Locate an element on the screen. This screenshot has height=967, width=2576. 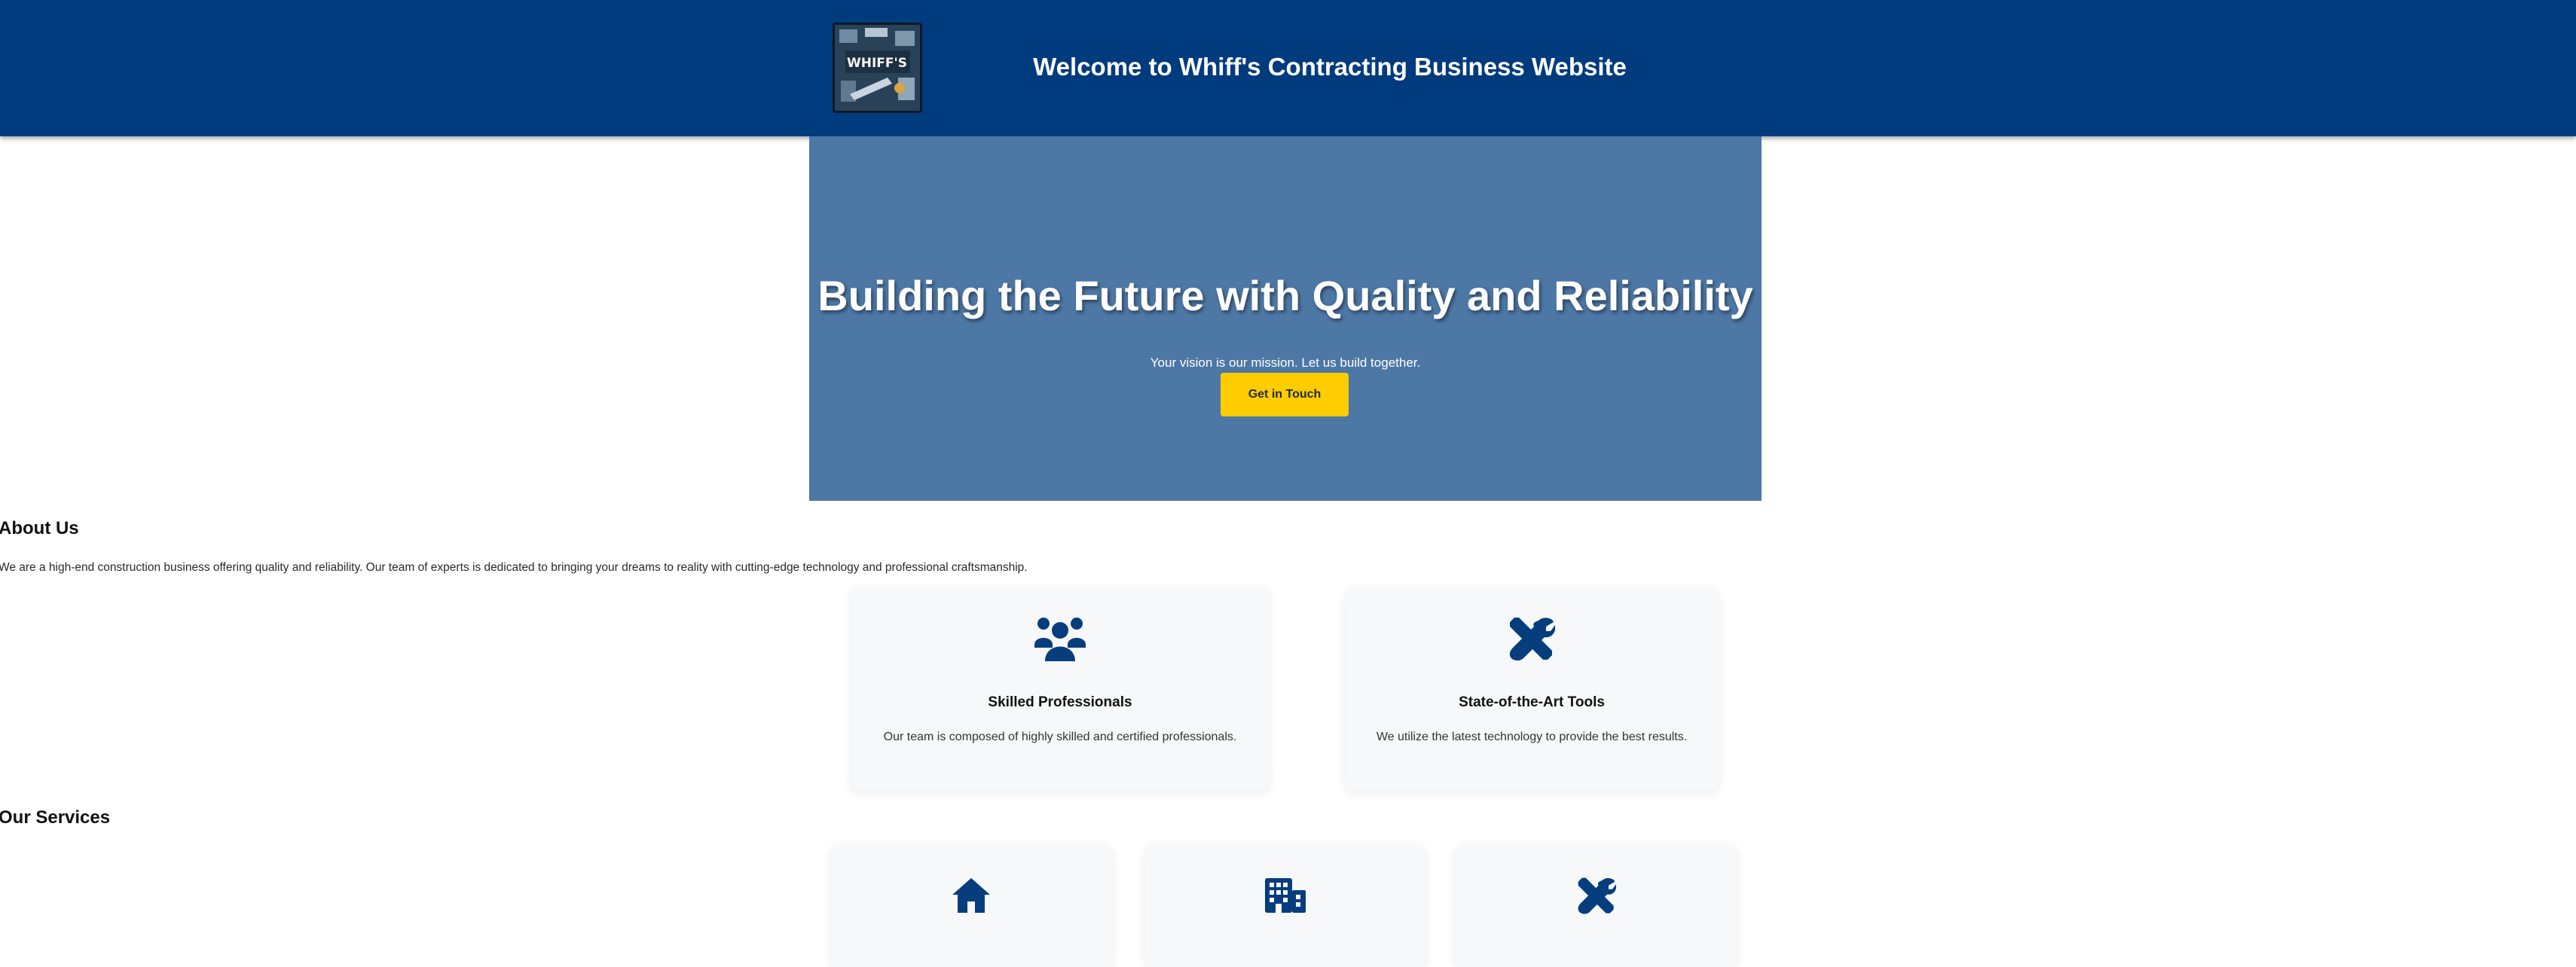
building-icon is located at coordinates (1285, 895).